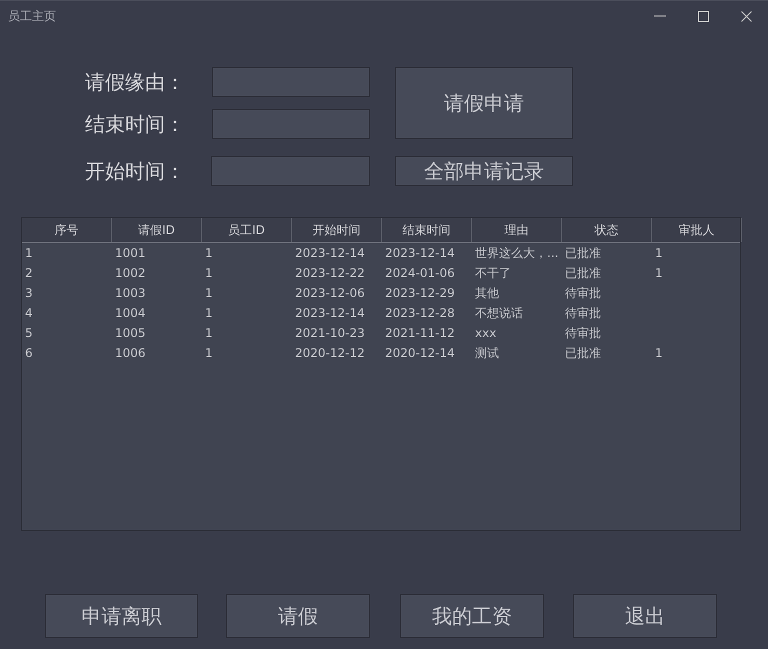 The height and width of the screenshot is (649, 768). What do you see at coordinates (130, 313) in the screenshot?
I see `table-cell-text: 1004` at bounding box center [130, 313].